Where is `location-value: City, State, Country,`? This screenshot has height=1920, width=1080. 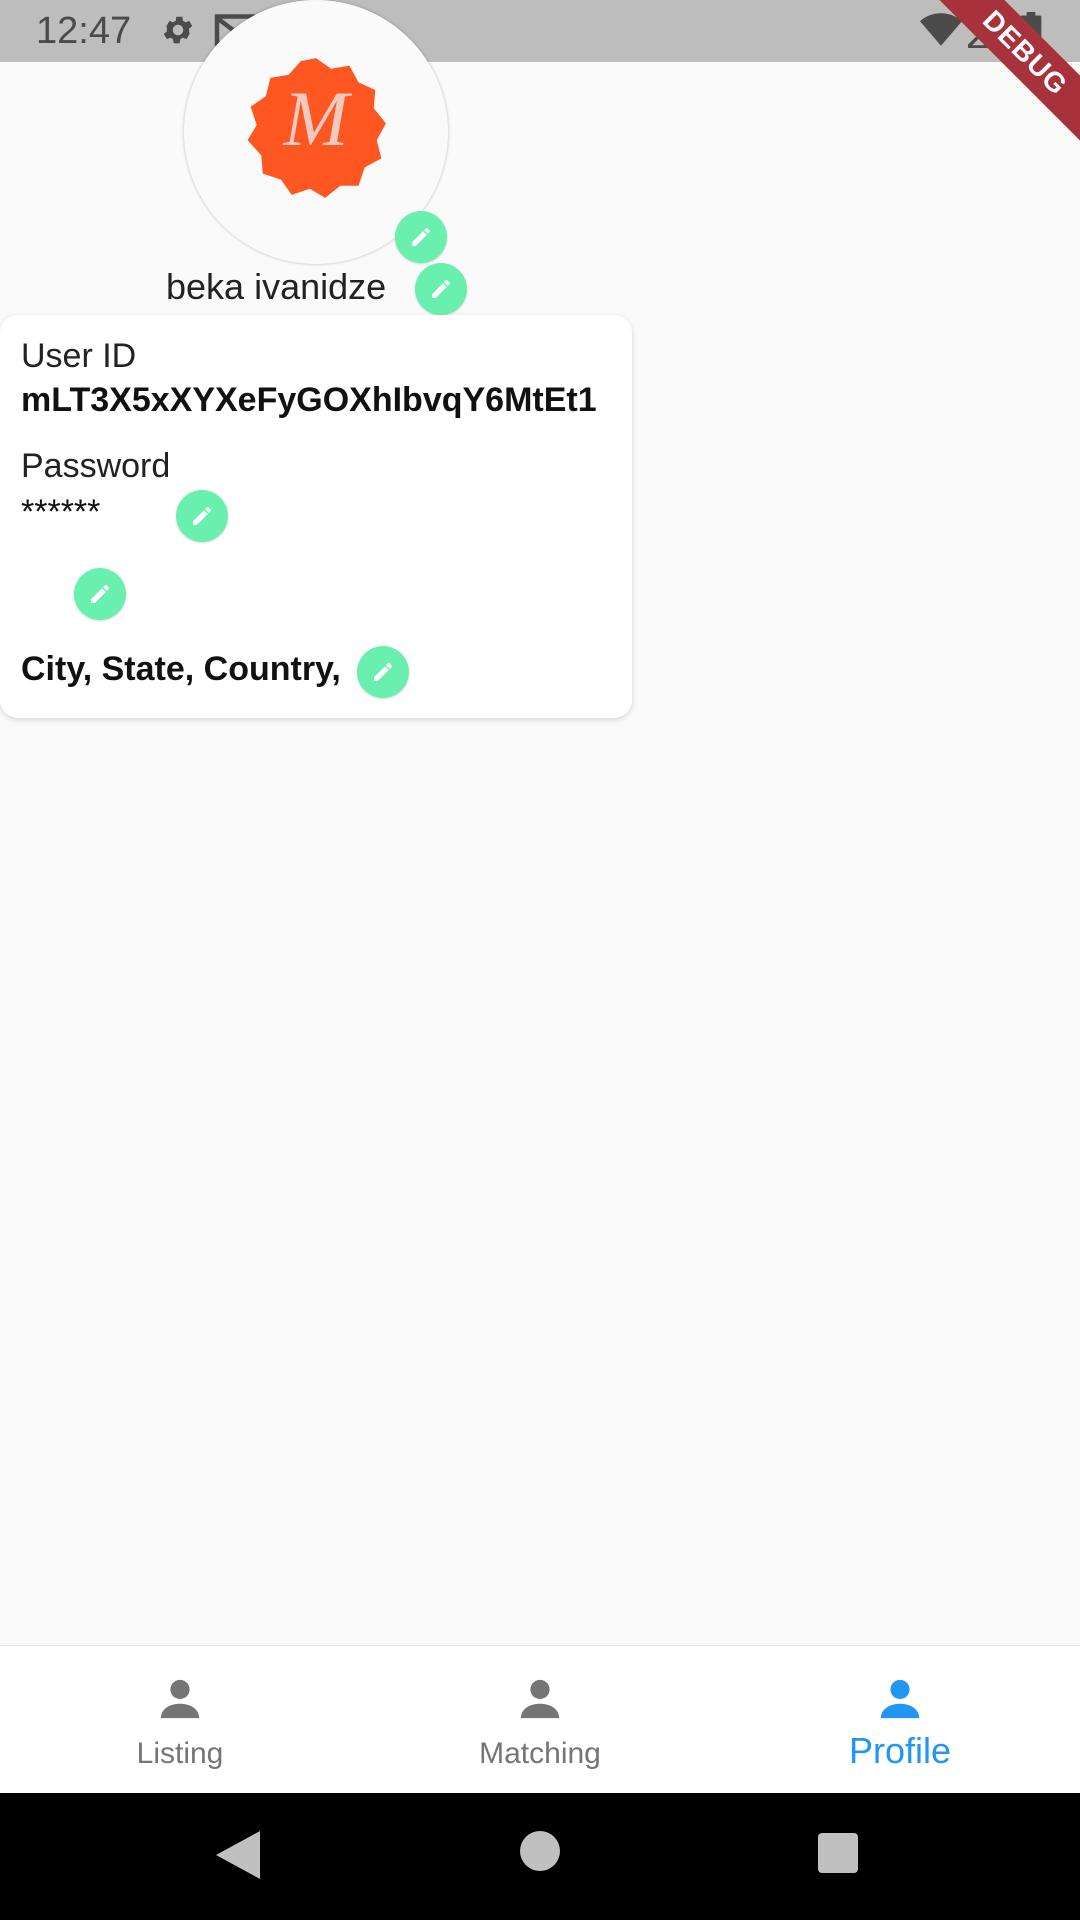 location-value: City, State, Country, is located at coordinates (181, 669).